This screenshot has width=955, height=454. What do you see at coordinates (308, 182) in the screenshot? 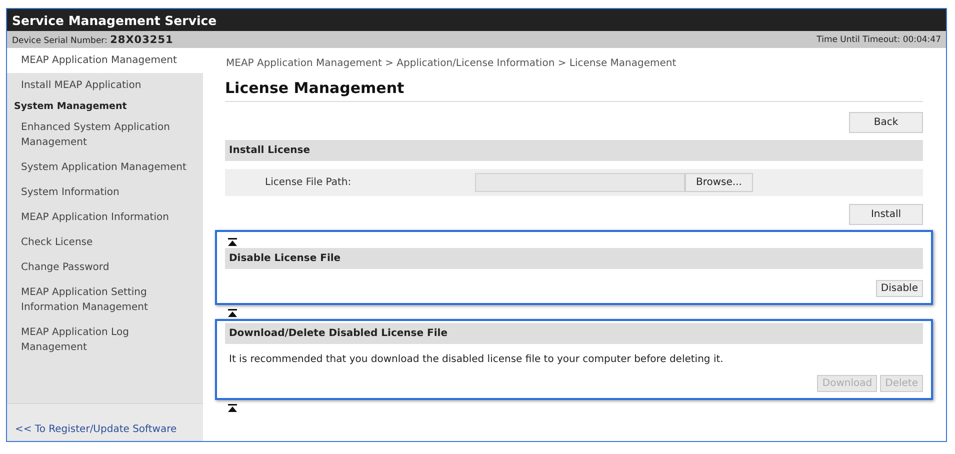
I see `field-label: License File Path:` at bounding box center [308, 182].